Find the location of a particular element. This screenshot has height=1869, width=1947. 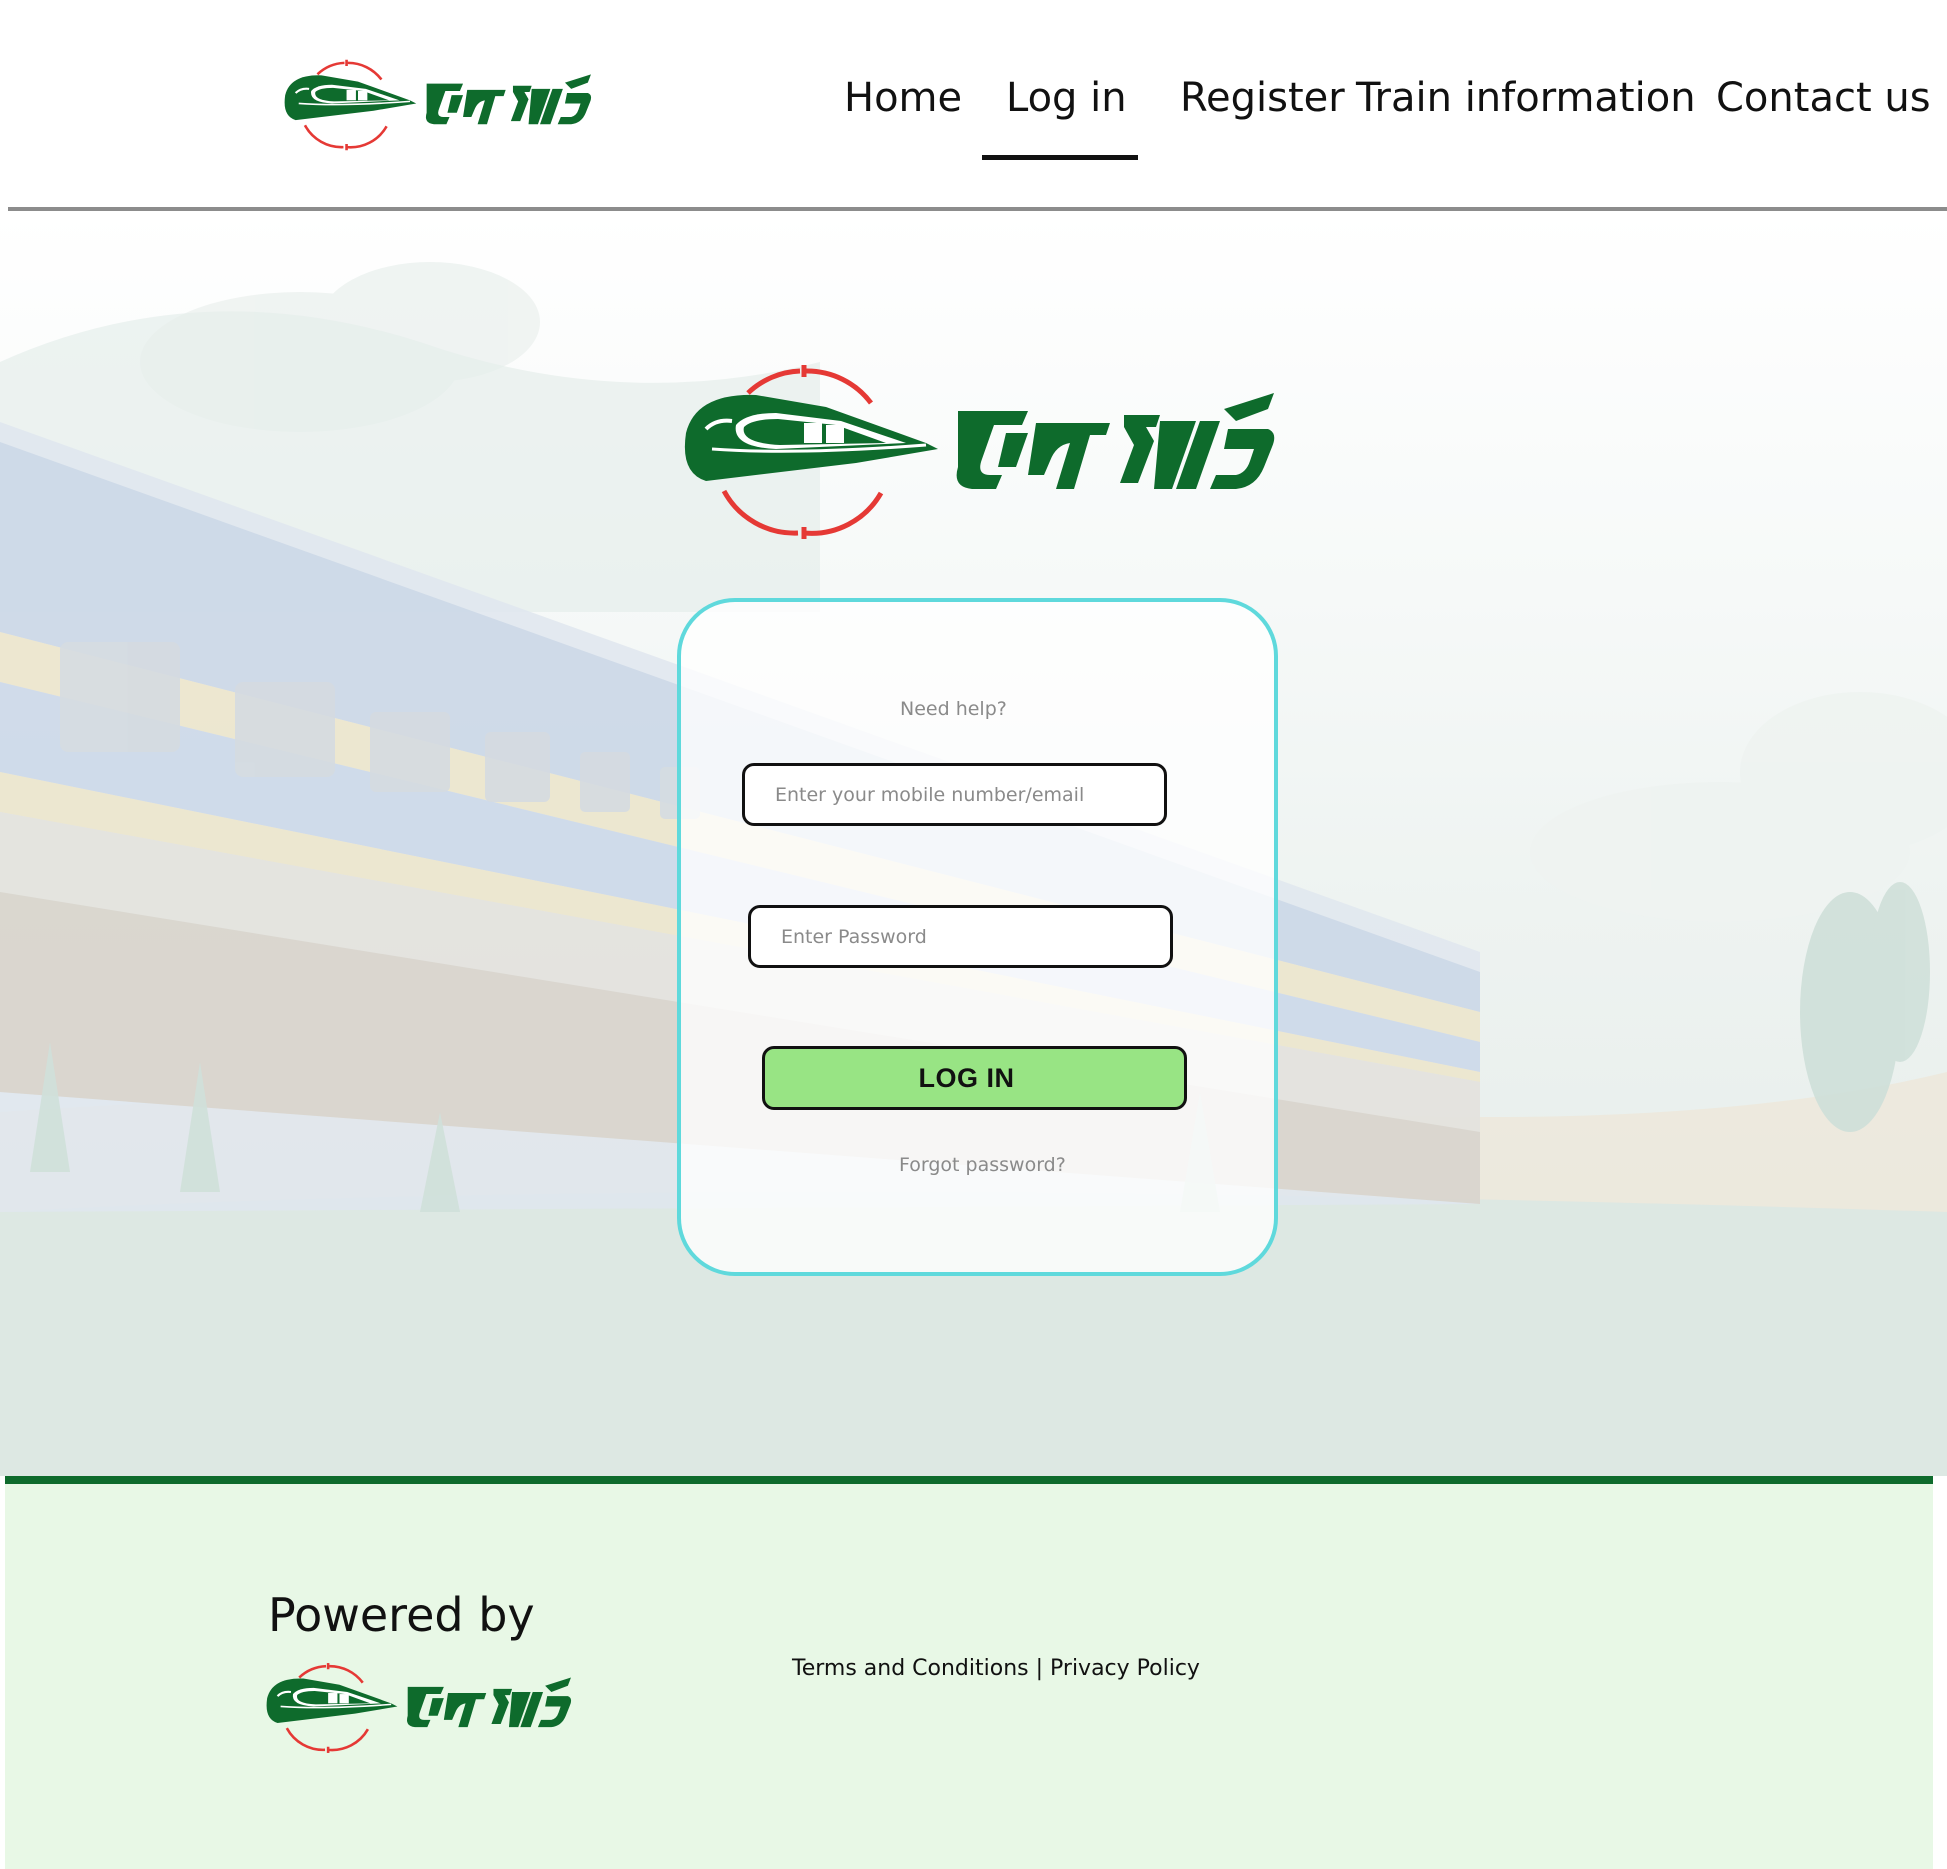

email-field is located at coordinates (954, 794).